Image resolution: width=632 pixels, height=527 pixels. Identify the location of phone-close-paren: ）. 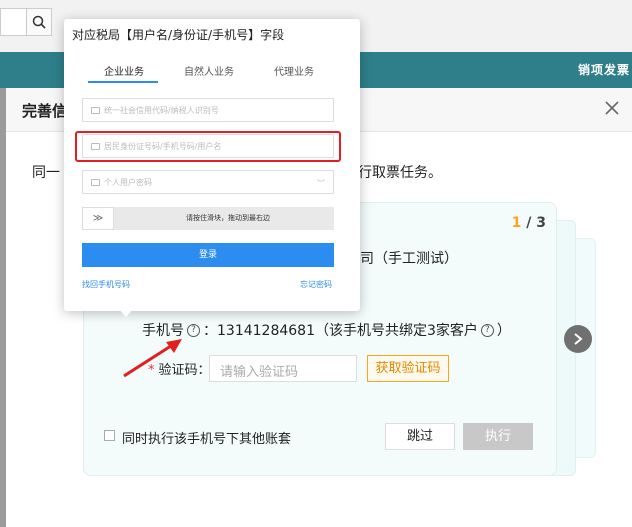
(503, 331).